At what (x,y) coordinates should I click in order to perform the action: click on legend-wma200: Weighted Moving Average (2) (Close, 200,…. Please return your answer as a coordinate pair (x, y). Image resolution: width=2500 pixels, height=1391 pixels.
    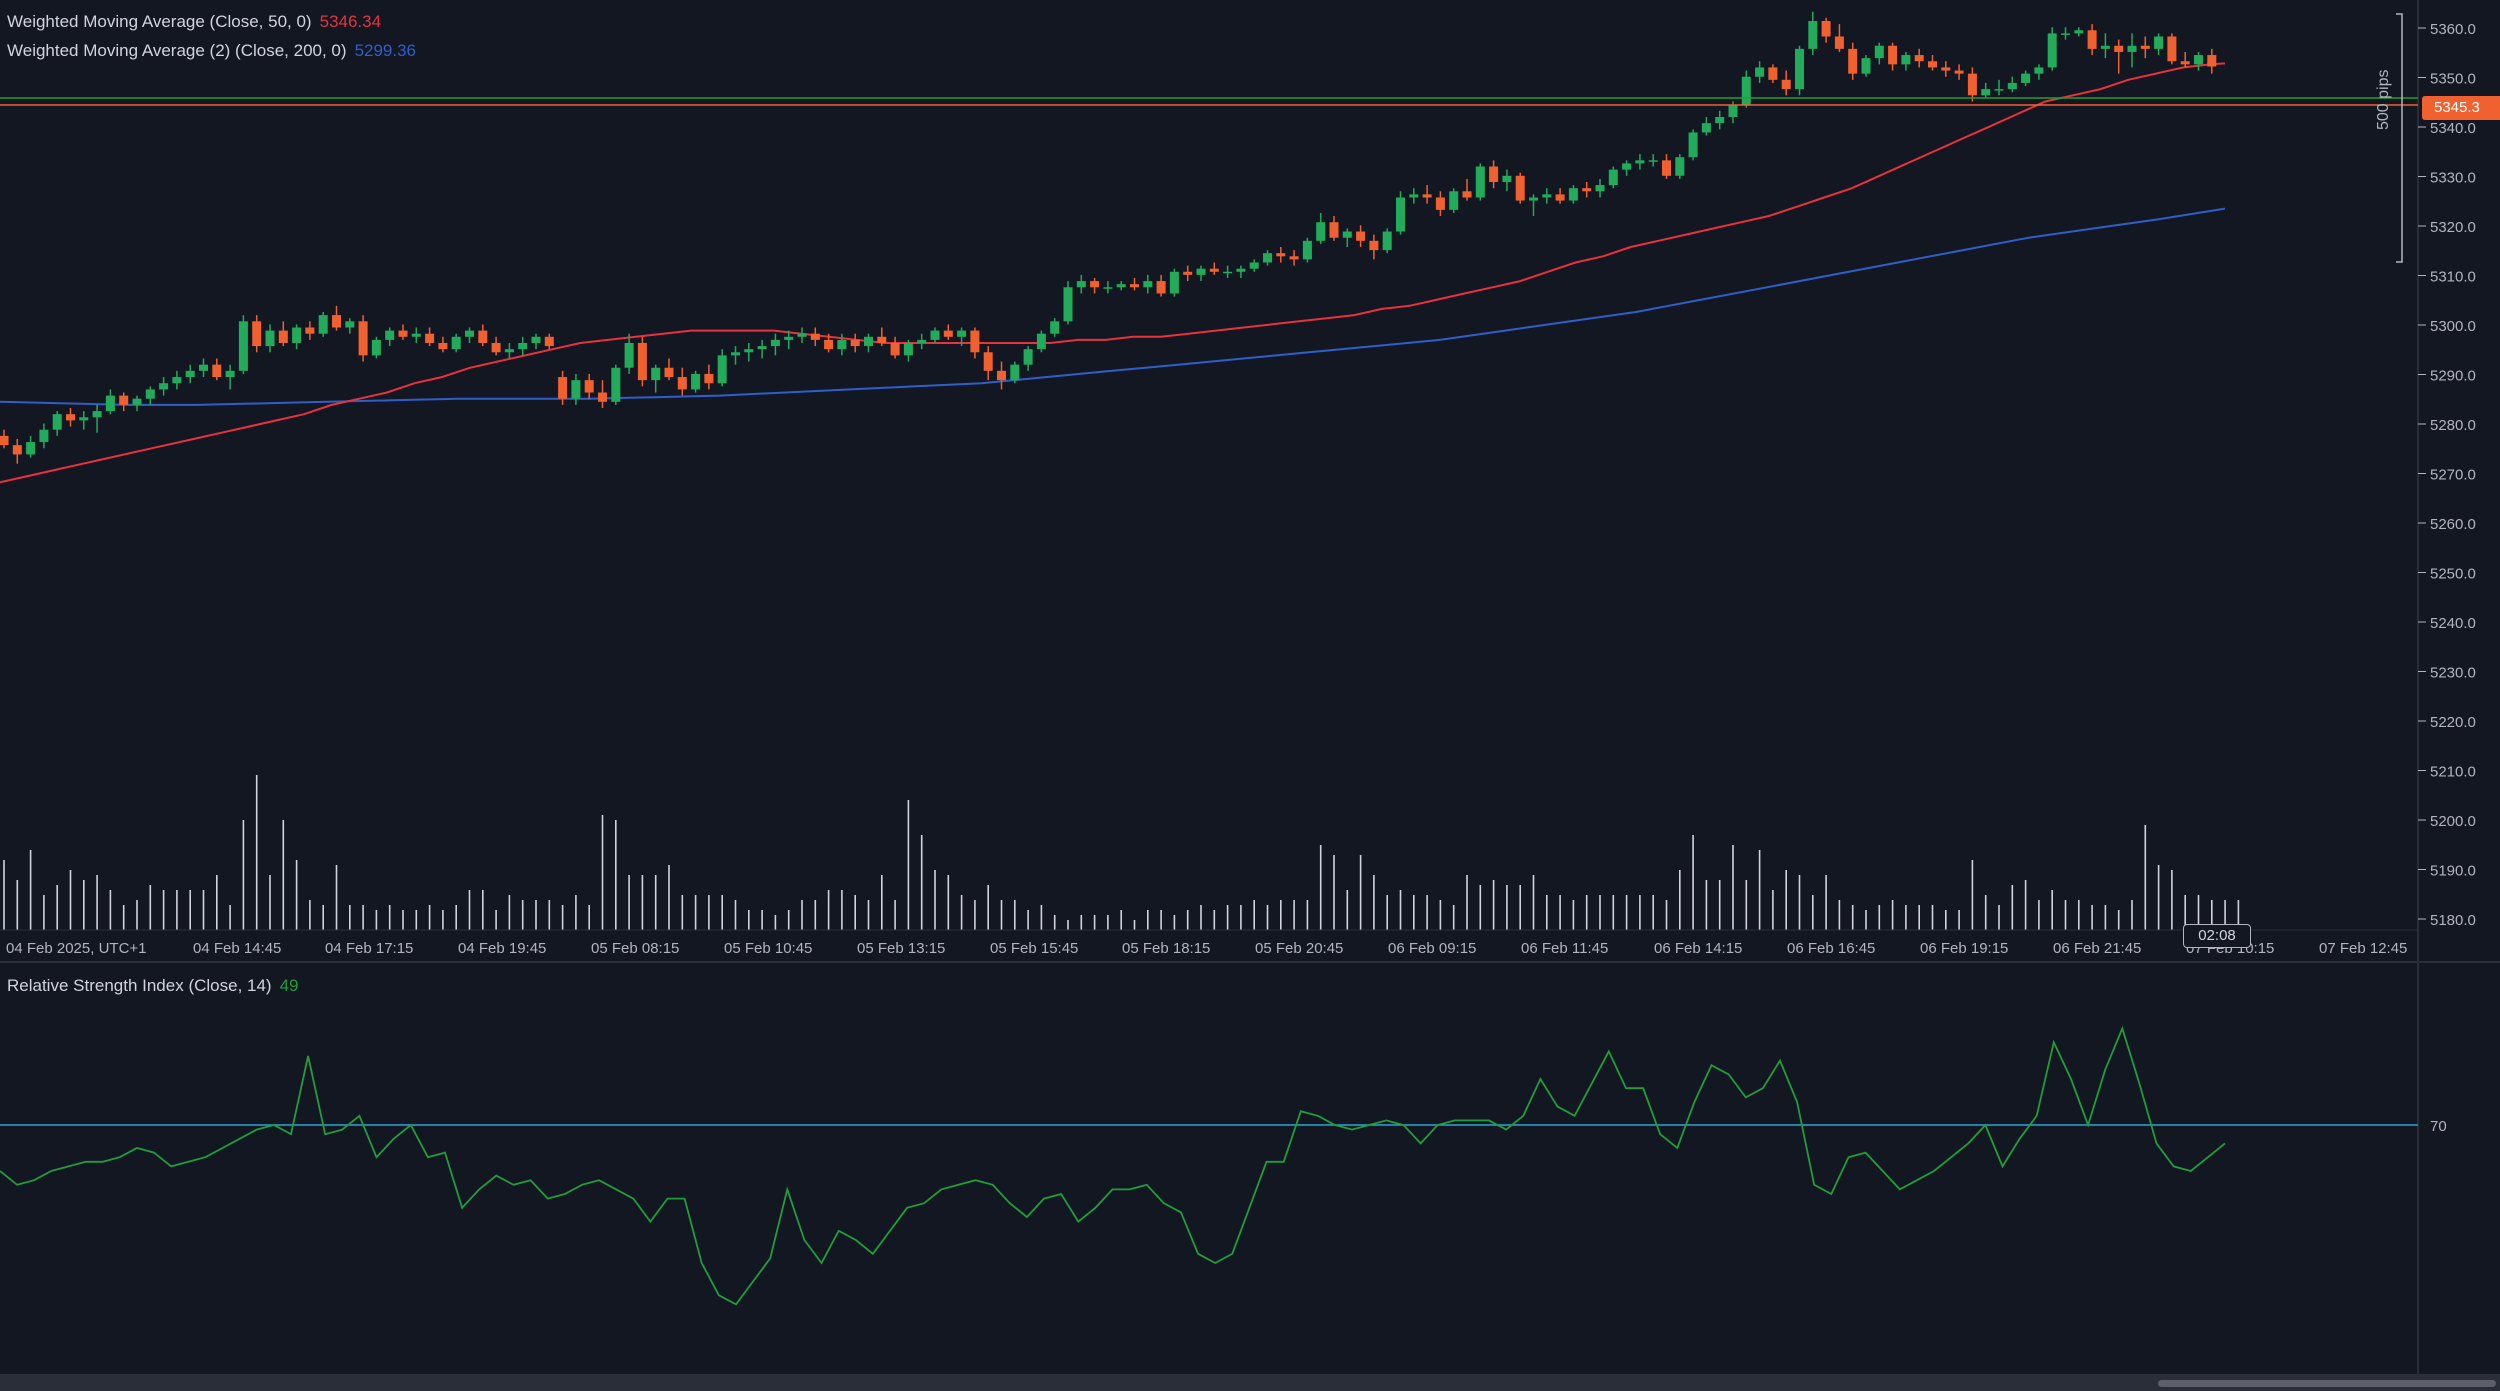
    Looking at the image, I should click on (211, 51).